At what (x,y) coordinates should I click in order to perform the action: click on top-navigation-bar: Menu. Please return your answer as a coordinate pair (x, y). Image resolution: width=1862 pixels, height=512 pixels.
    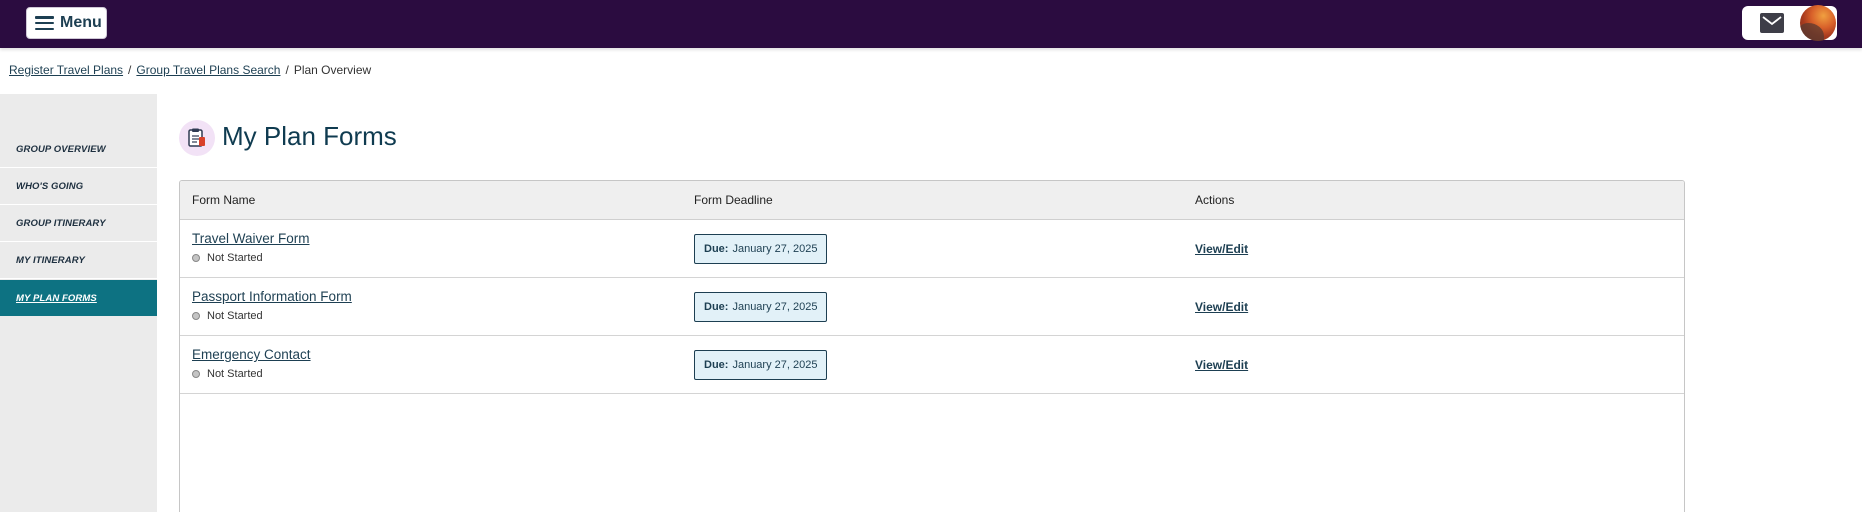
    Looking at the image, I should click on (931, 24).